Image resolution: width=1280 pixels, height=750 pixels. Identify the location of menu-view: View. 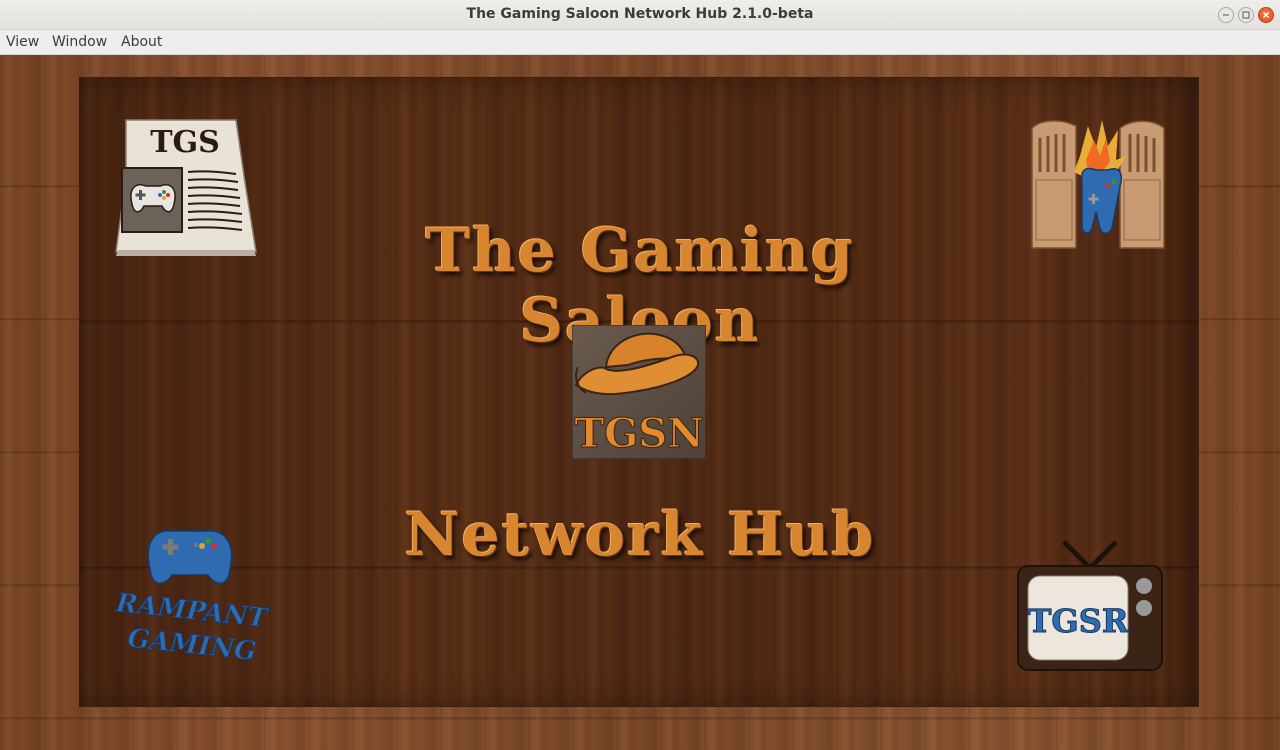
(22, 42).